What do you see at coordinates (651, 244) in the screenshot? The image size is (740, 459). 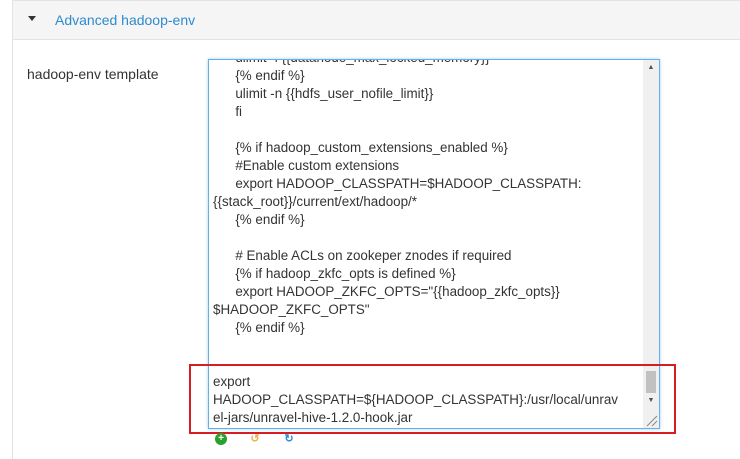 I see `vertical-scrollbar: ▲ ▼` at bounding box center [651, 244].